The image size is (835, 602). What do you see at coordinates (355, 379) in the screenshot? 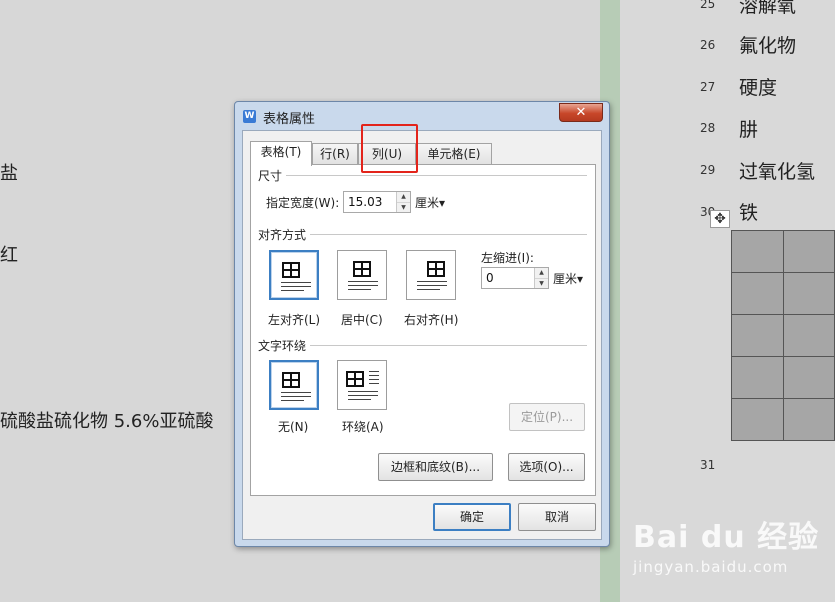
I see `table-wrap-icon` at bounding box center [355, 379].